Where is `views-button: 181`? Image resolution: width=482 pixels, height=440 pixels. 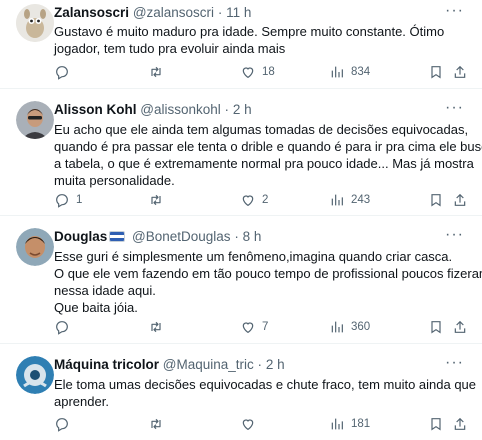 views-button: 181 is located at coordinates (349, 424).